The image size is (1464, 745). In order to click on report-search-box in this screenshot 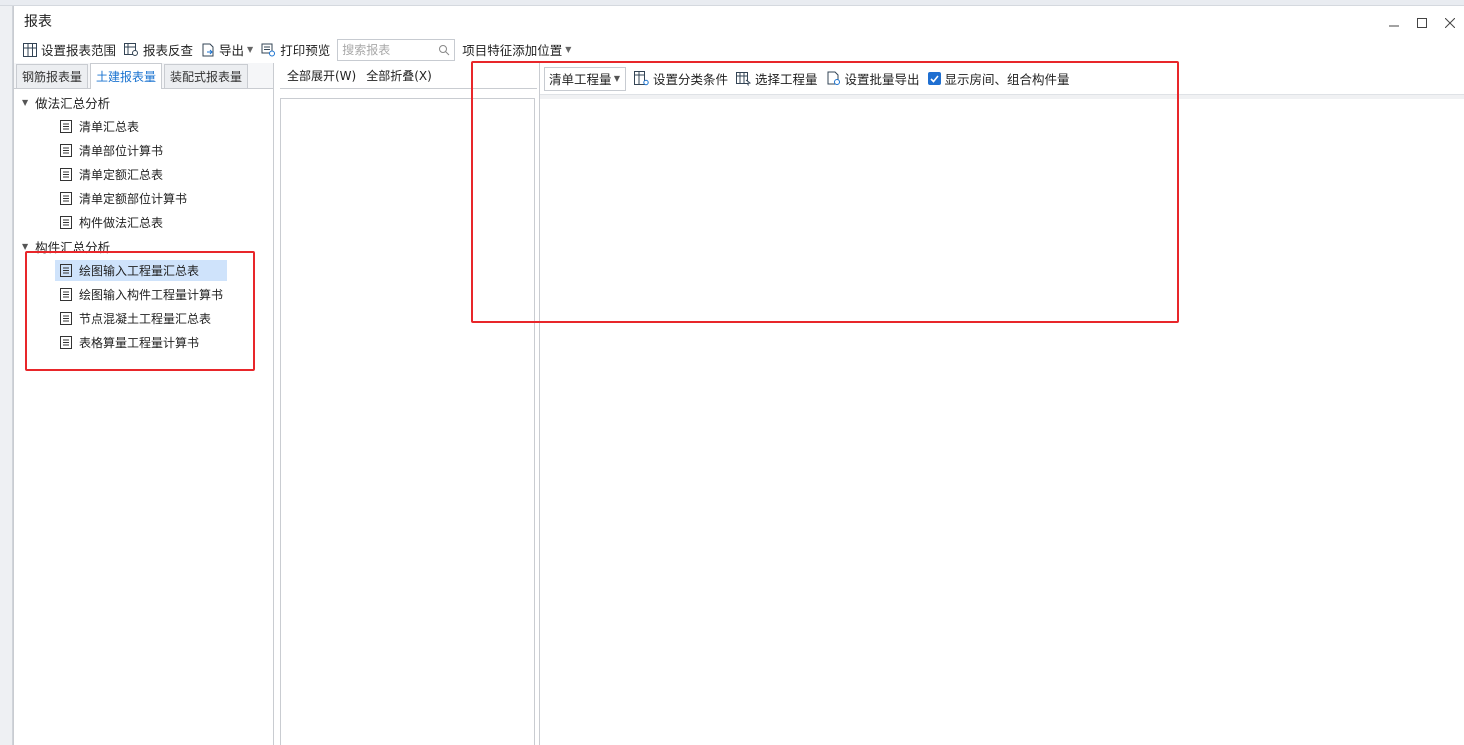, I will do `click(396, 49)`.